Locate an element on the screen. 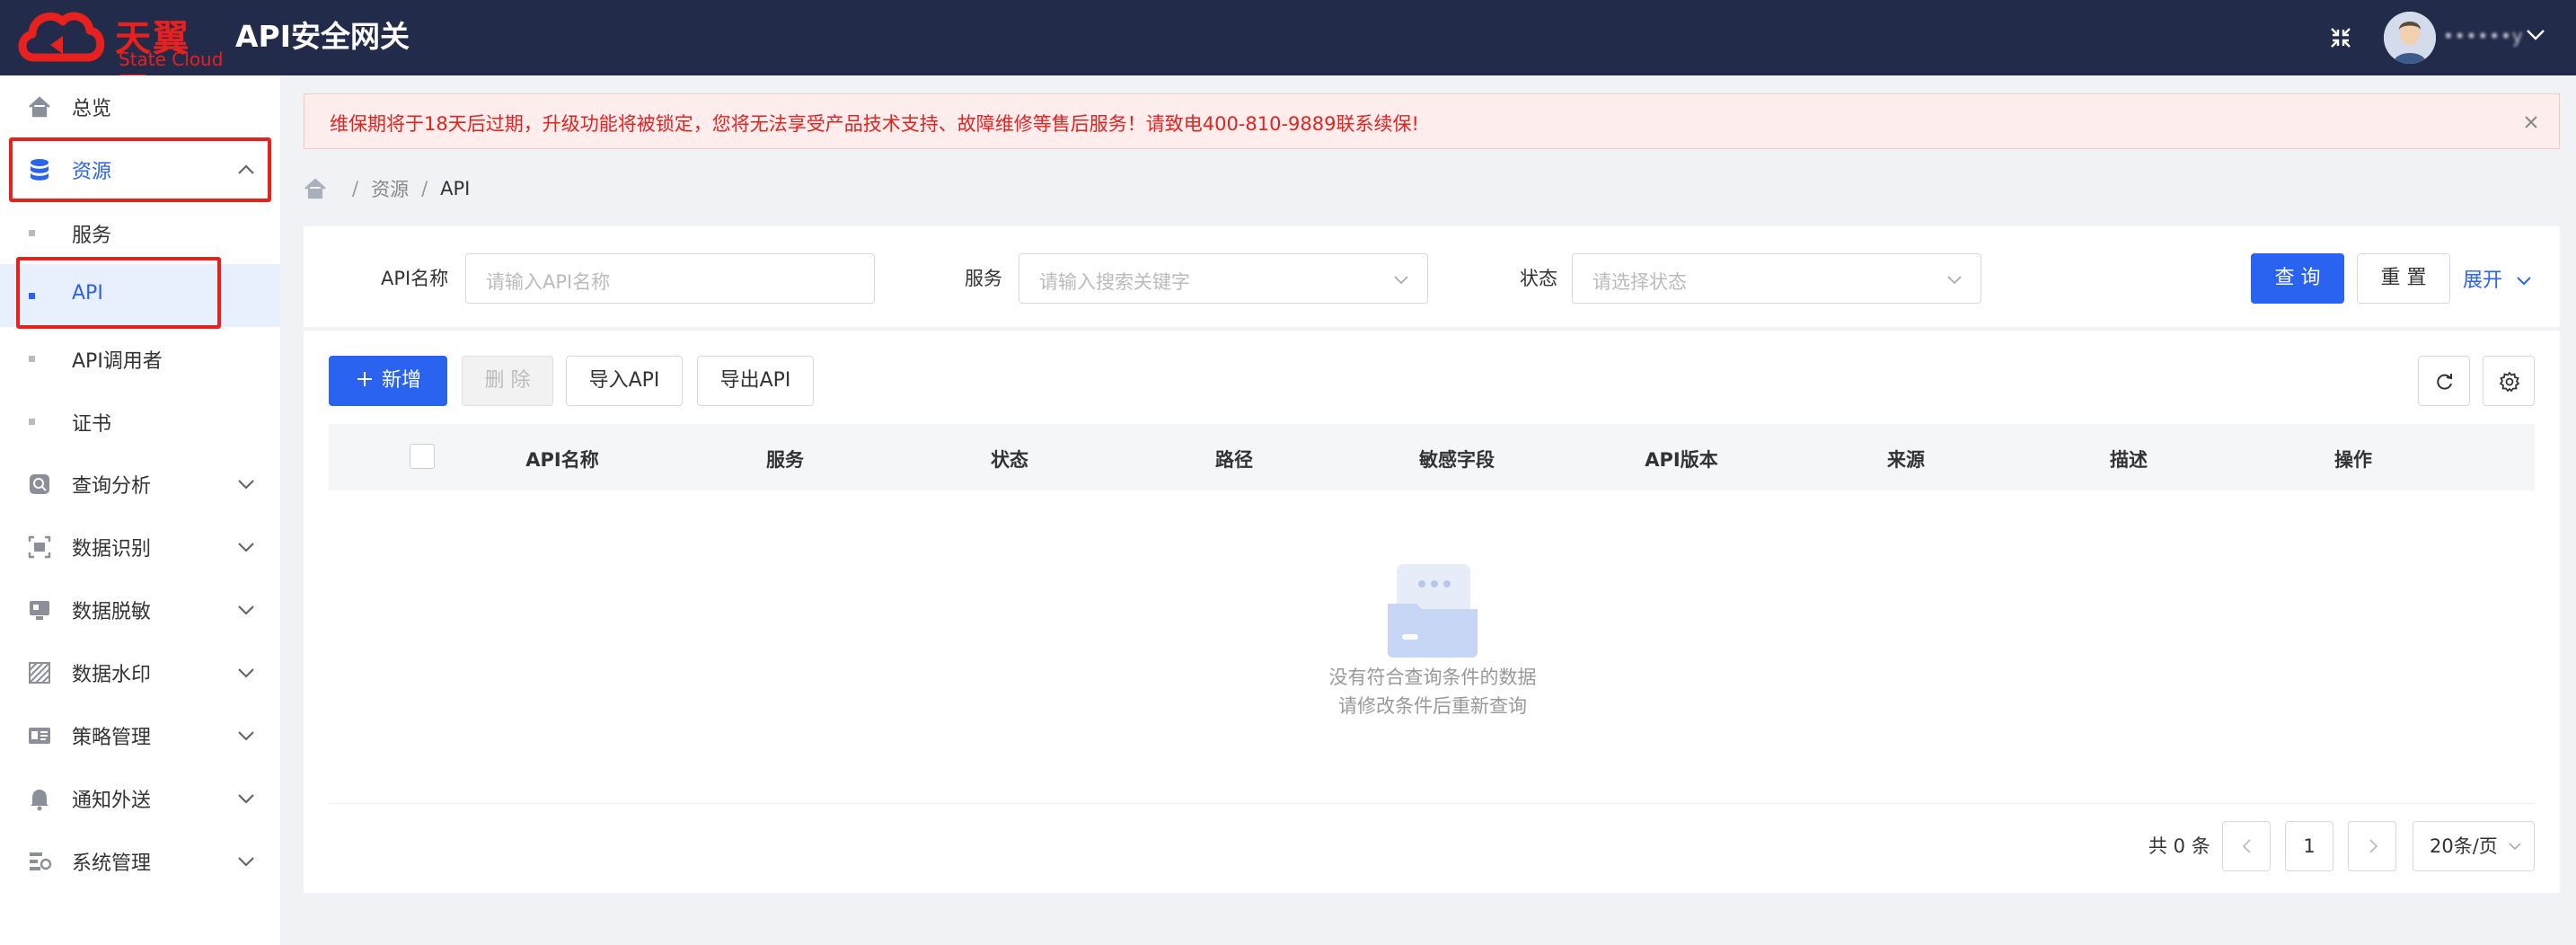 Image resolution: width=2576 pixels, height=945 pixels. select-all-checkbox is located at coordinates (422, 456).